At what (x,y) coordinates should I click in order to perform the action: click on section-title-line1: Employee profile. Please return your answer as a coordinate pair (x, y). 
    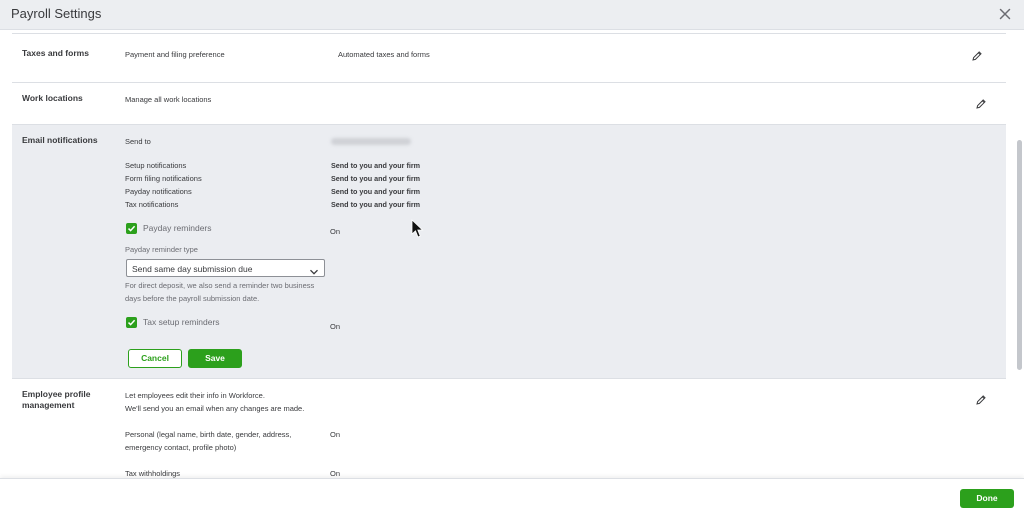
    Looking at the image, I should click on (56, 394).